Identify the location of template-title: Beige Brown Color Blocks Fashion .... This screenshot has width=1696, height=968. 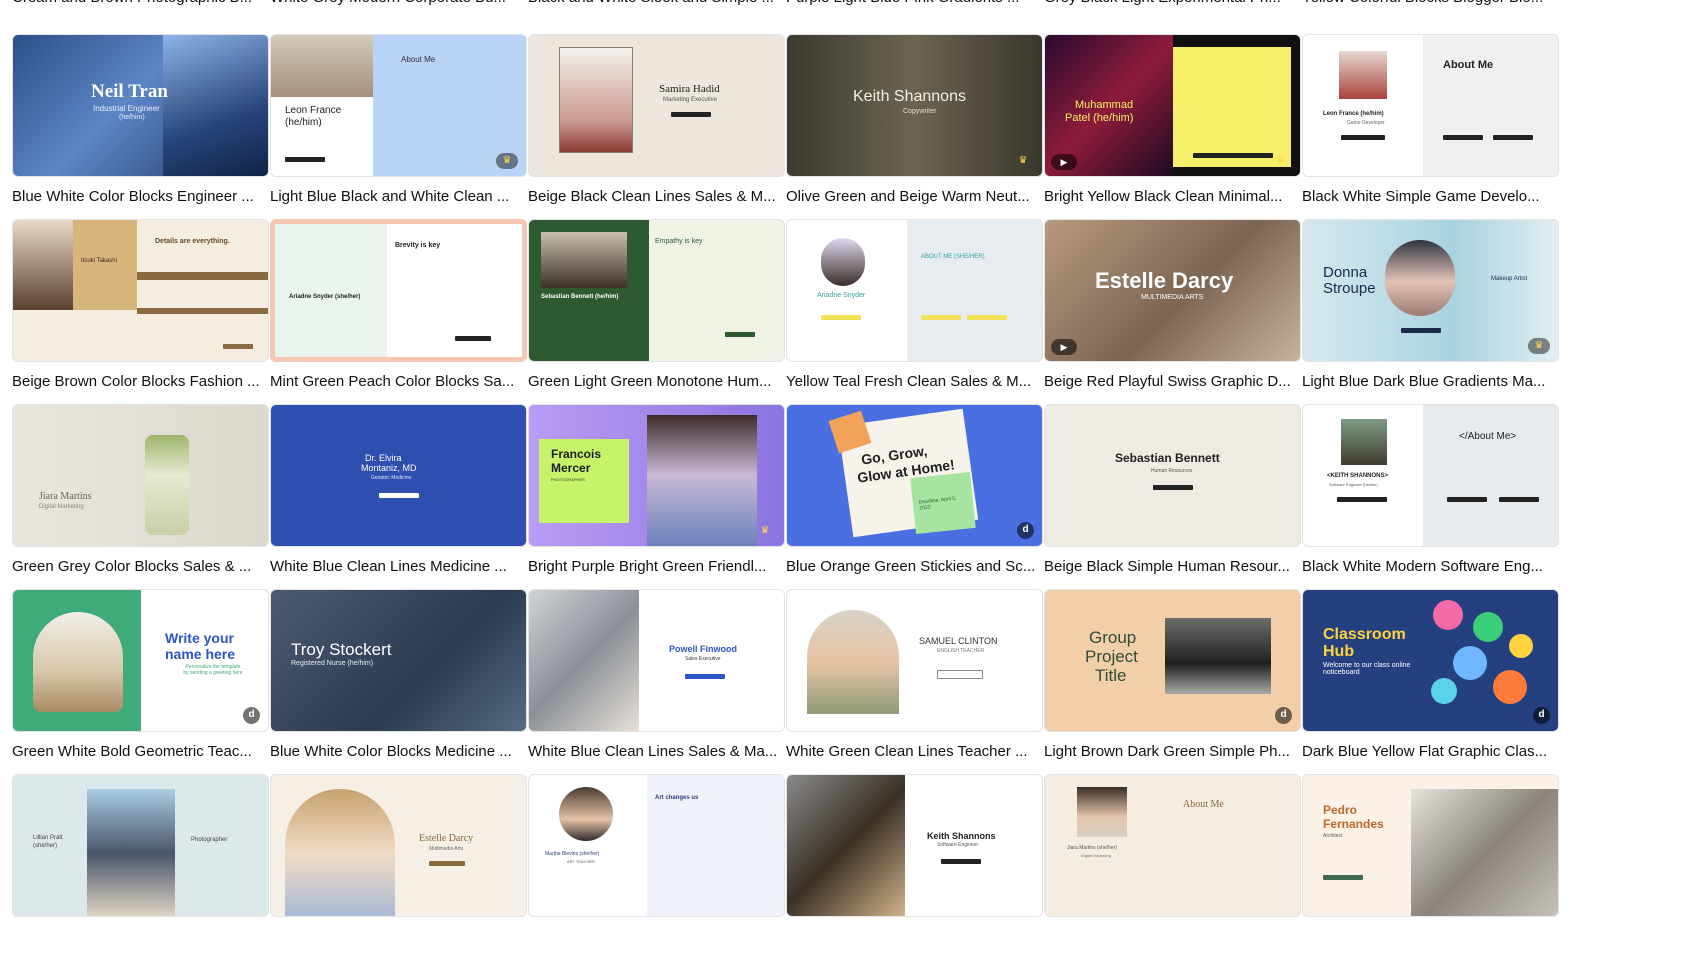
(142, 382).